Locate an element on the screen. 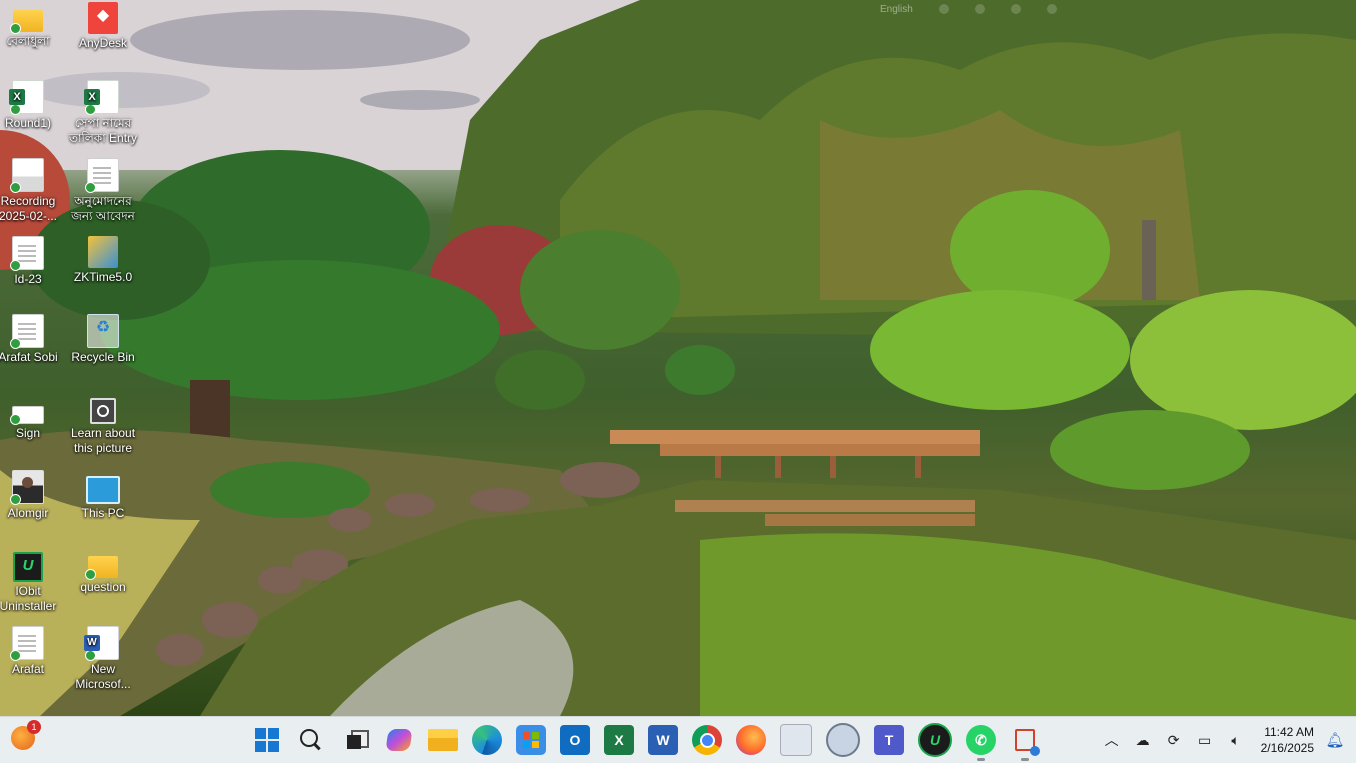 This screenshot has width=1356, height=763. teams-button: T is located at coordinates (889, 740).